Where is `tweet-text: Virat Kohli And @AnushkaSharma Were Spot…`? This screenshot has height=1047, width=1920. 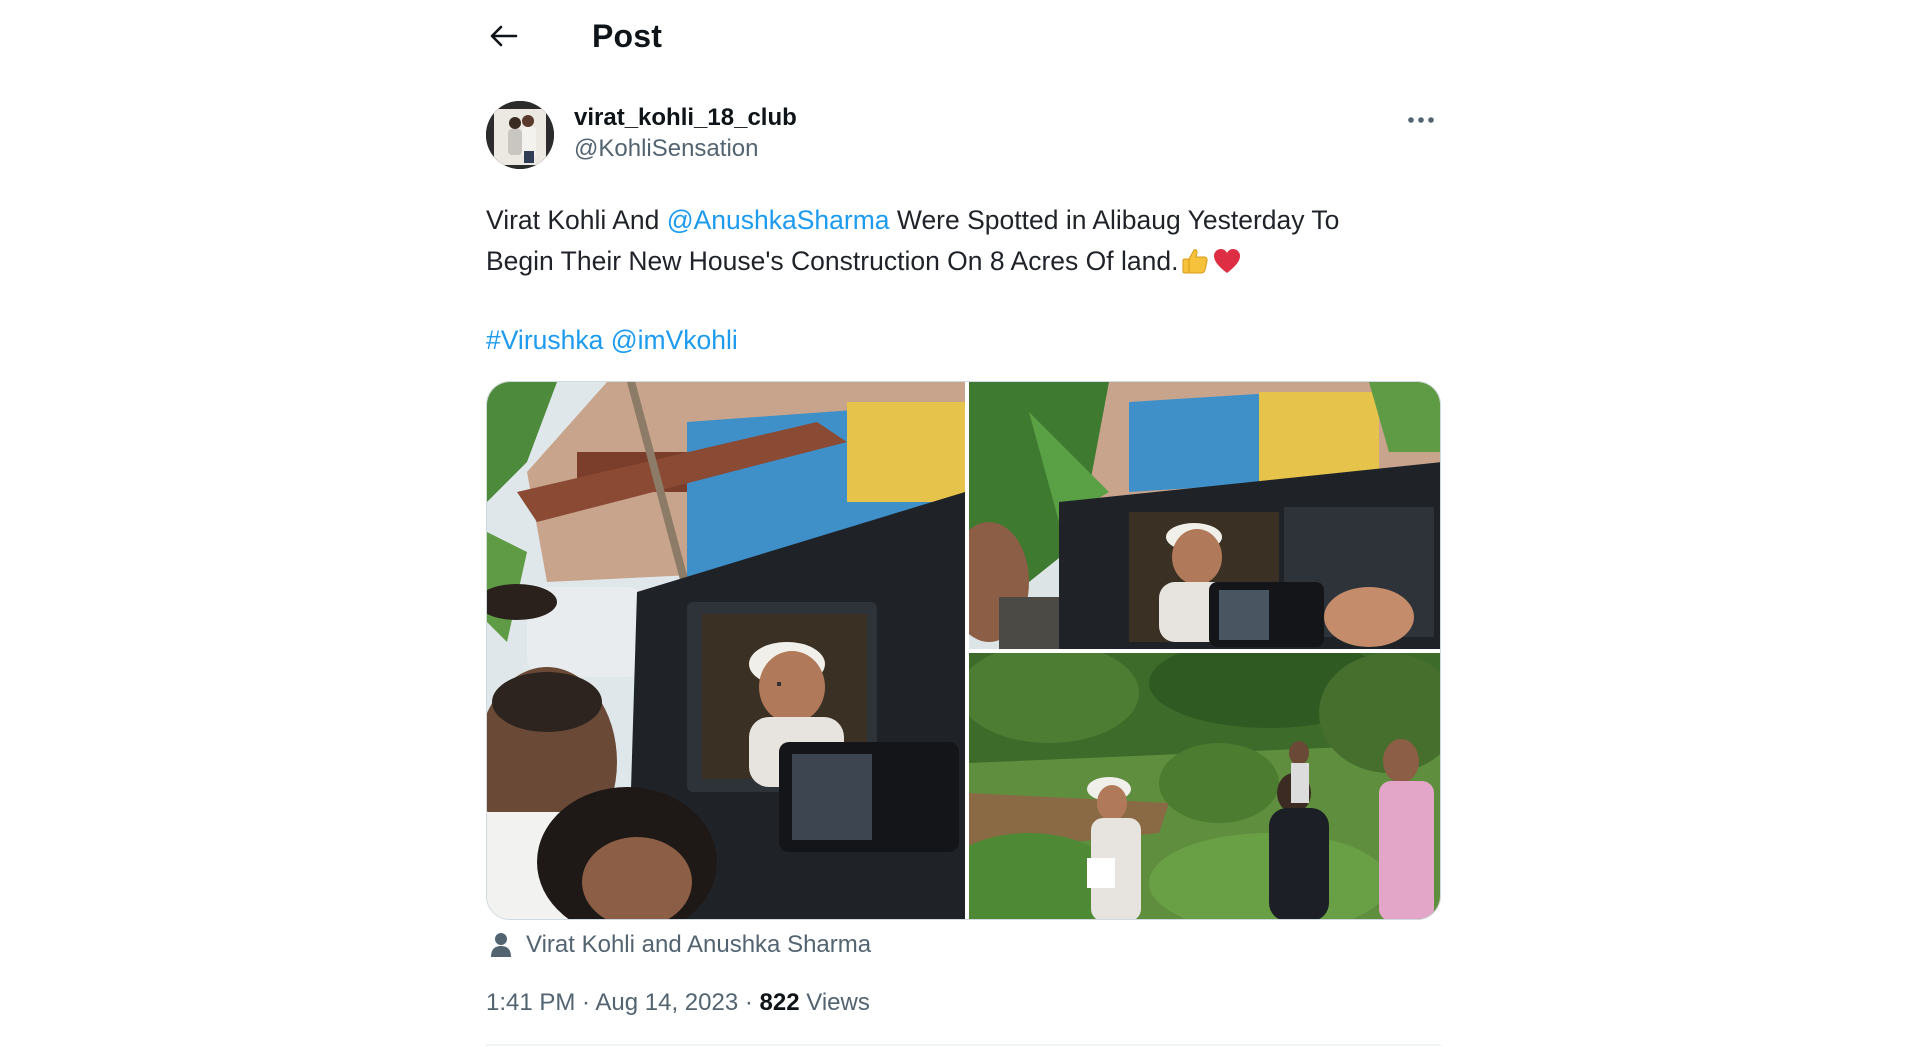
tweet-text: Virat Kohli And @AnushkaSharma Were Spot… is located at coordinates (966, 244).